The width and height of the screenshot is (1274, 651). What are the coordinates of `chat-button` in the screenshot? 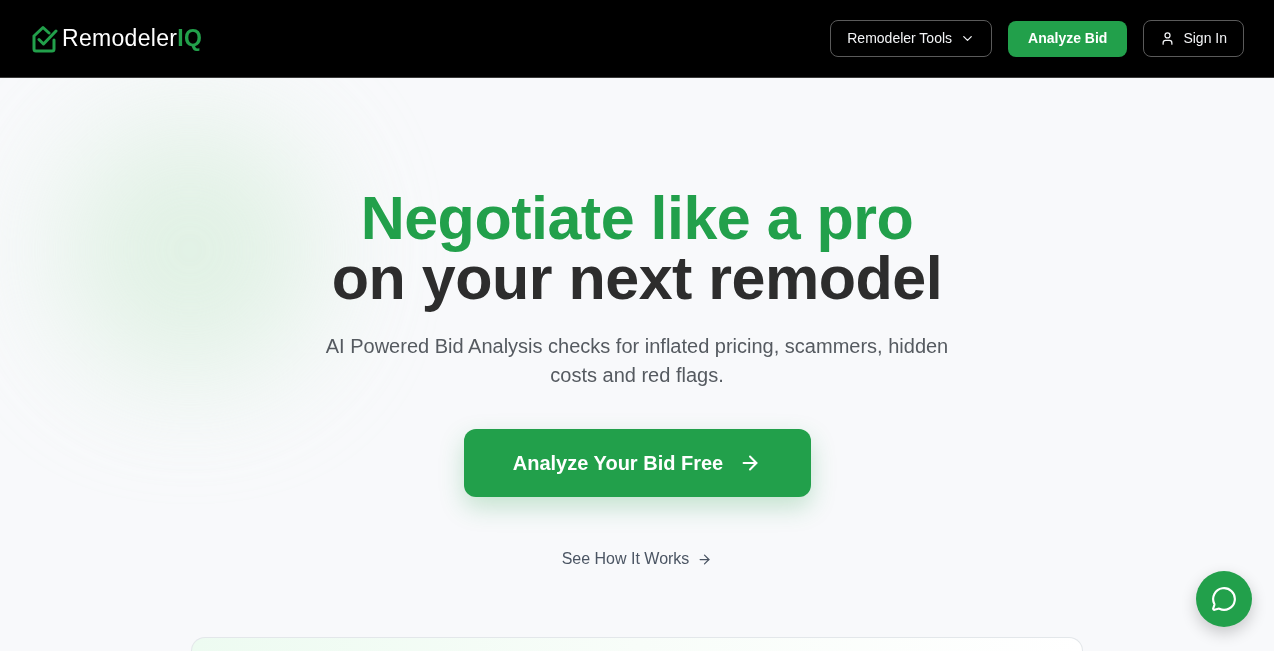 It's located at (1224, 599).